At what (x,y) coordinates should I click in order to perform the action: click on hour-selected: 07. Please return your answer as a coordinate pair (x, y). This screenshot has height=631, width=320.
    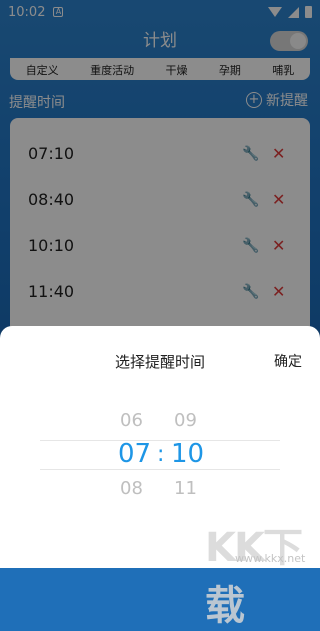
    Looking at the image, I should click on (134, 454).